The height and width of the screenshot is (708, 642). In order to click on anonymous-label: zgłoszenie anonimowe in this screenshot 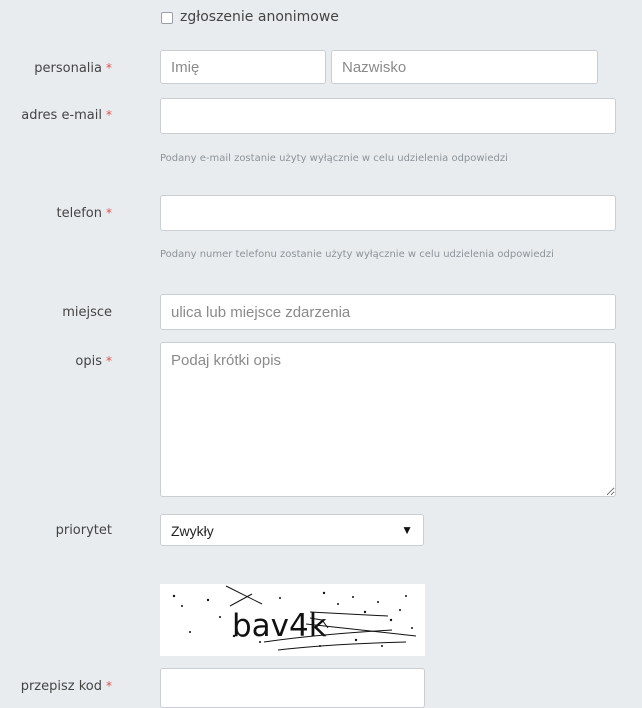, I will do `click(259, 17)`.